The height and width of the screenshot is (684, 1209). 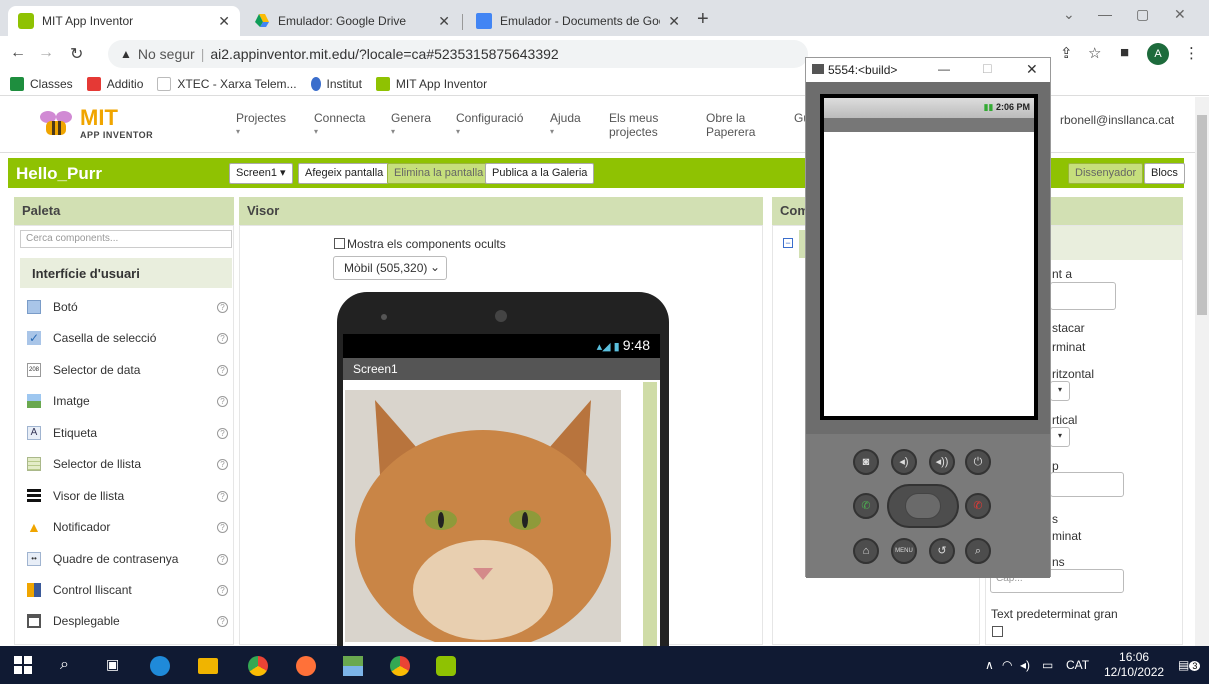 I want to click on close-window-icon: ✕, so click(x=1180, y=14).